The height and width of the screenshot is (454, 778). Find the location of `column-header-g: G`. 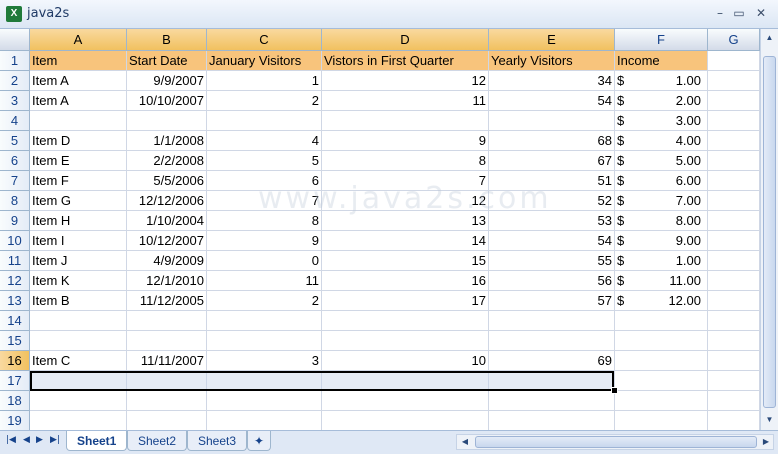

column-header-g: G is located at coordinates (734, 40).